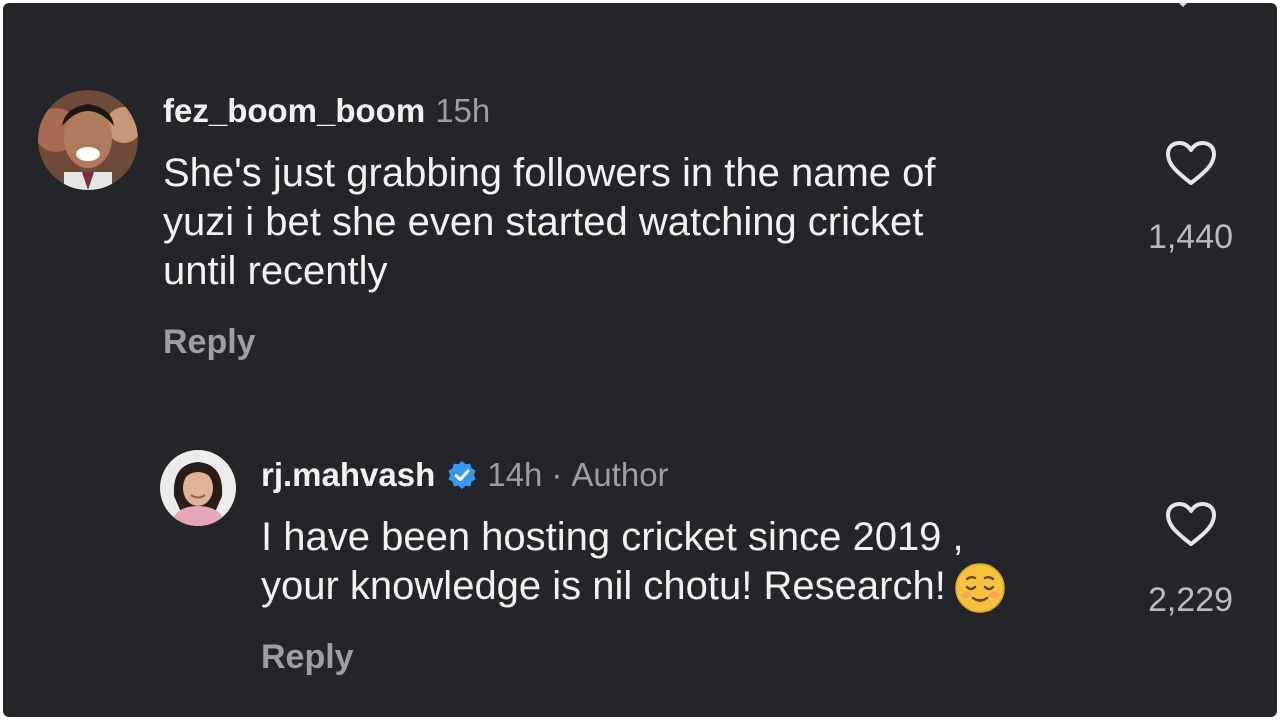 The height and width of the screenshot is (720, 1280). I want to click on comment-text-segment: your knowledge is nil chotu! Research!, so click(603, 586).